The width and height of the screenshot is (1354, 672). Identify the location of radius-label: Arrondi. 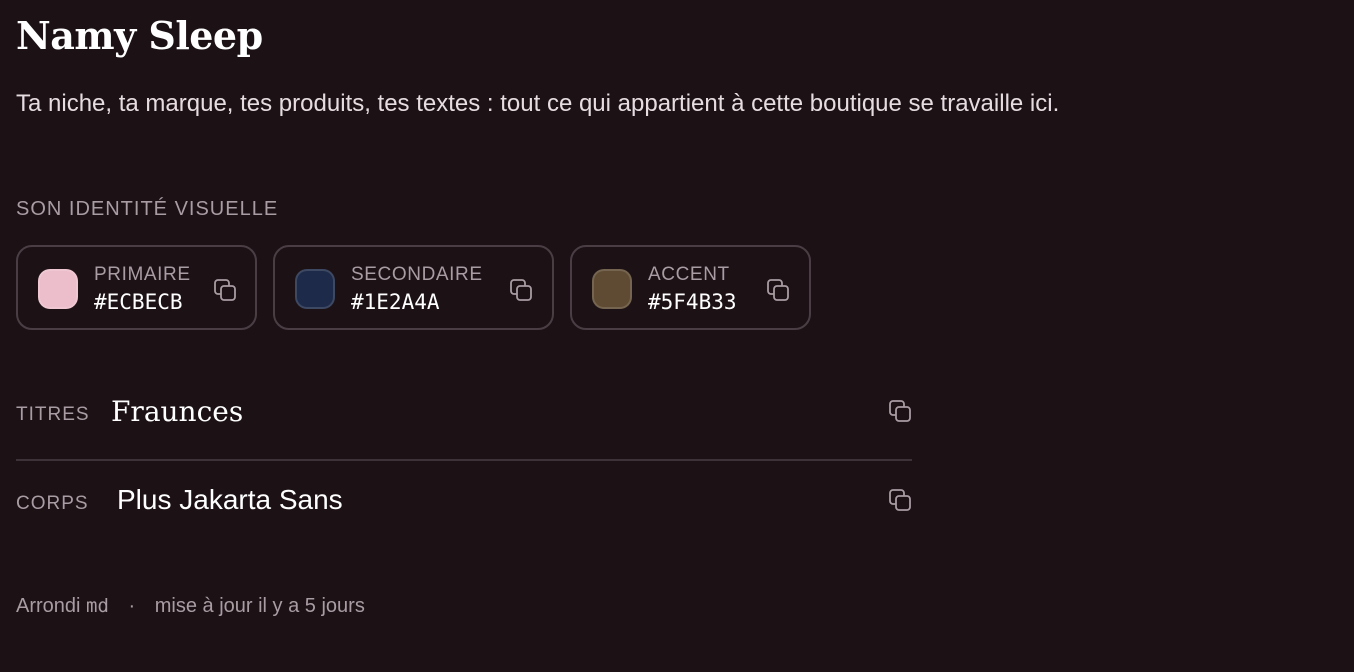
(48, 606).